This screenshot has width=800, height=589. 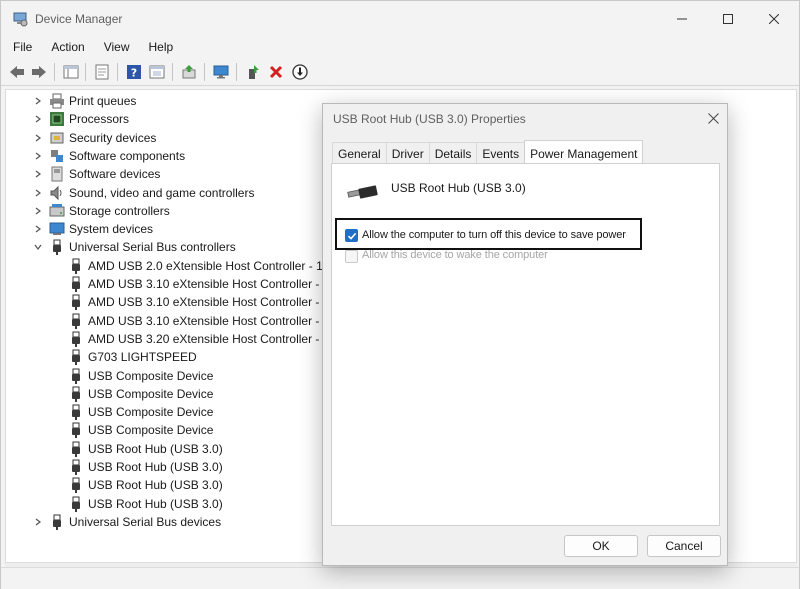 What do you see at coordinates (400, 47) in the screenshot?
I see `menu-bar: File Action View Help` at bounding box center [400, 47].